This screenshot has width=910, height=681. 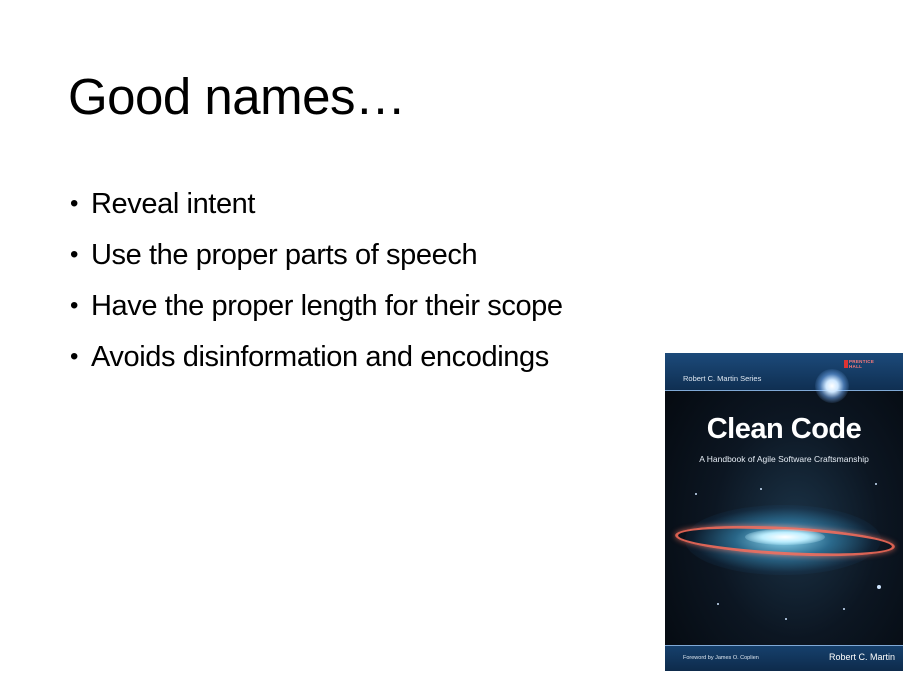 I want to click on bullet-text: Use the proper parts of speech, so click(x=284, y=255).